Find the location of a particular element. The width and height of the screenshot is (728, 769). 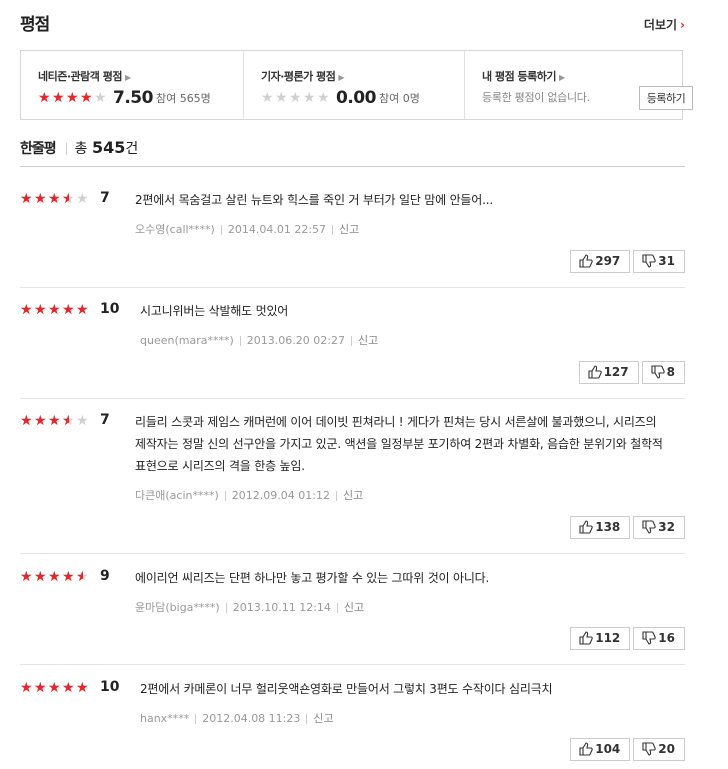

vote-buttons: 112 16 is located at coordinates (626, 638).